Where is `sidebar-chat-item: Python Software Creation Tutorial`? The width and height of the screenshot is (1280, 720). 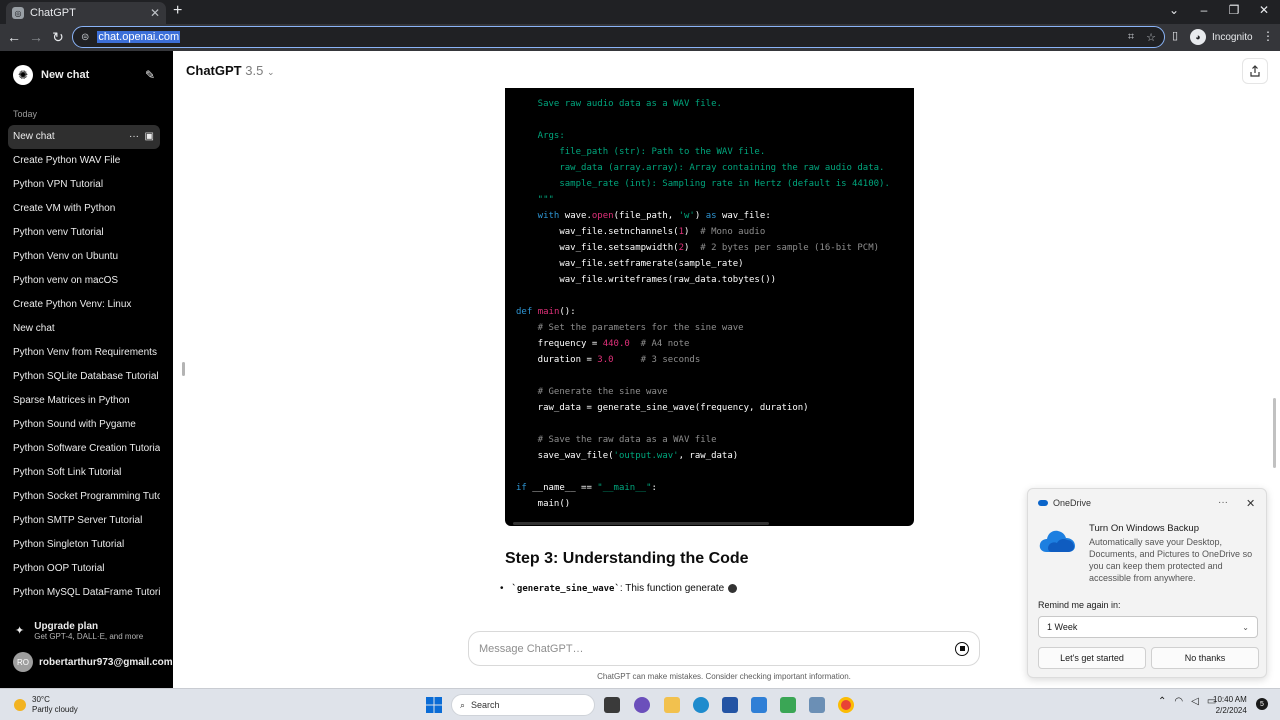
sidebar-chat-item: Python Software Creation Tutorial is located at coordinates (84, 449).